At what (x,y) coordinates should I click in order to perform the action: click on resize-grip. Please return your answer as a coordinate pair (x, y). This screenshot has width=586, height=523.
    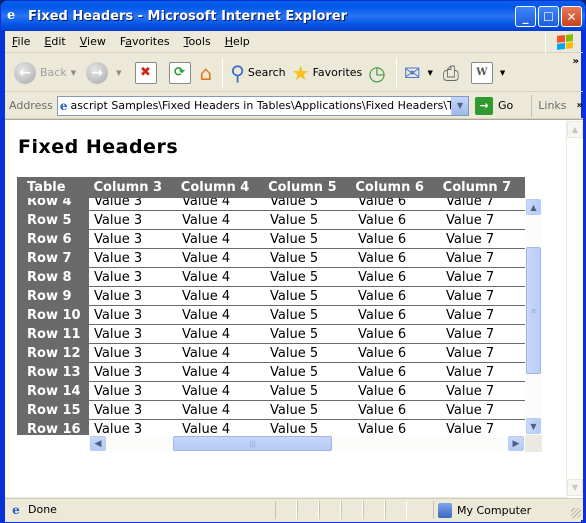
    Looking at the image, I should click on (576, 513).